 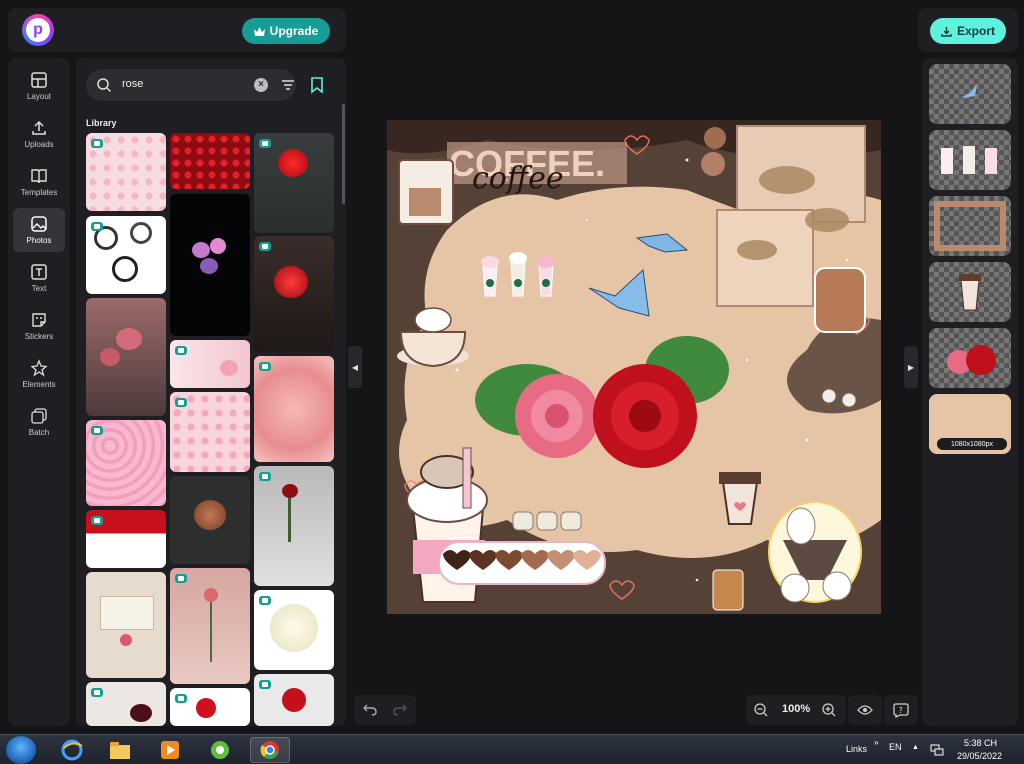 What do you see at coordinates (937, 750) in the screenshot?
I see `network-icon` at bounding box center [937, 750].